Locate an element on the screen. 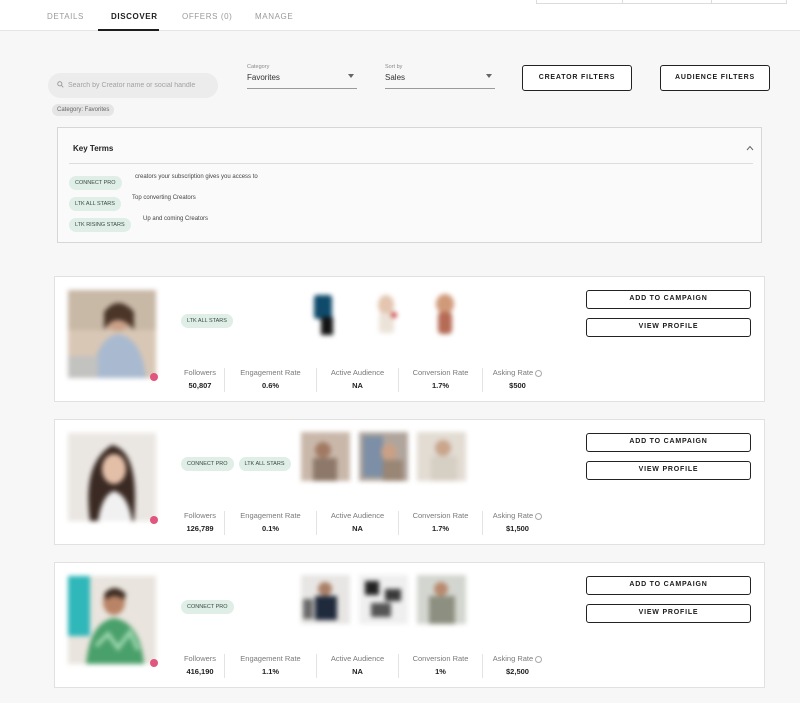  stat-engagement: Engagement Rate 0.6% is located at coordinates (270, 380).